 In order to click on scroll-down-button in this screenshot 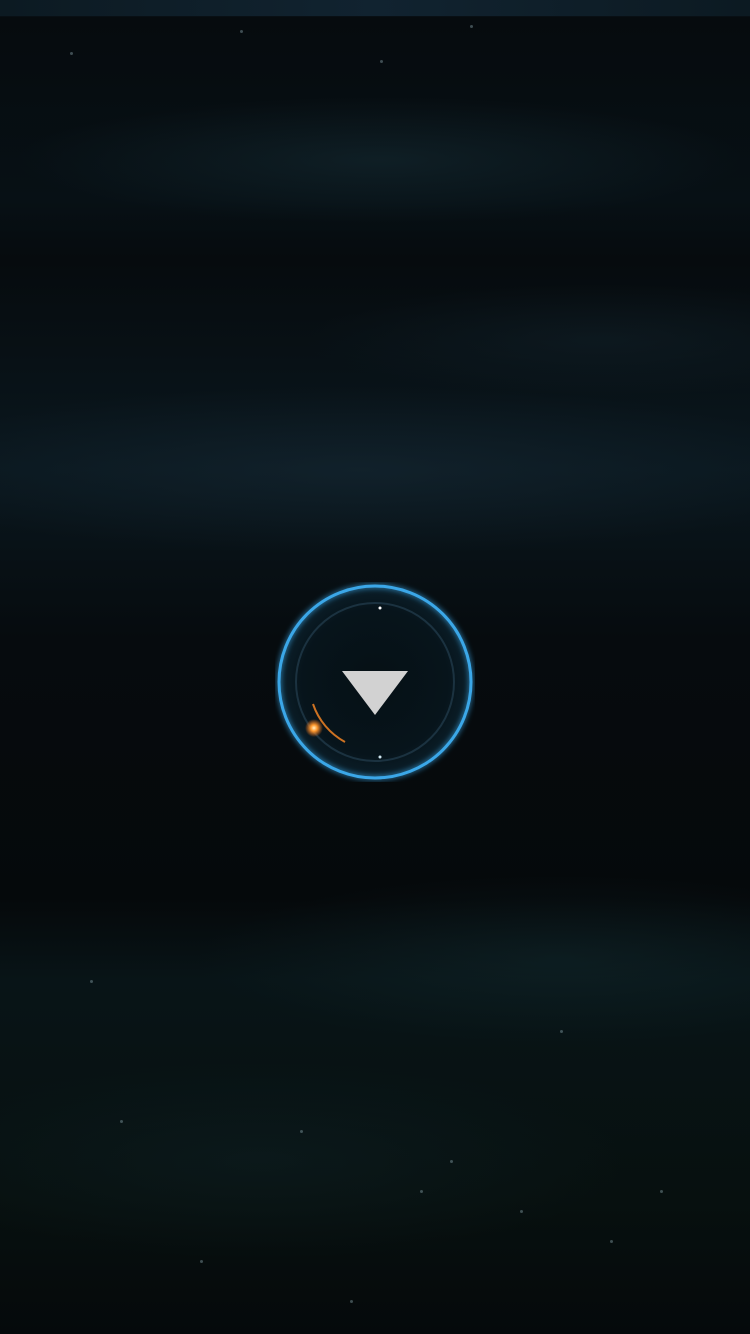, I will do `click(375, 682)`.